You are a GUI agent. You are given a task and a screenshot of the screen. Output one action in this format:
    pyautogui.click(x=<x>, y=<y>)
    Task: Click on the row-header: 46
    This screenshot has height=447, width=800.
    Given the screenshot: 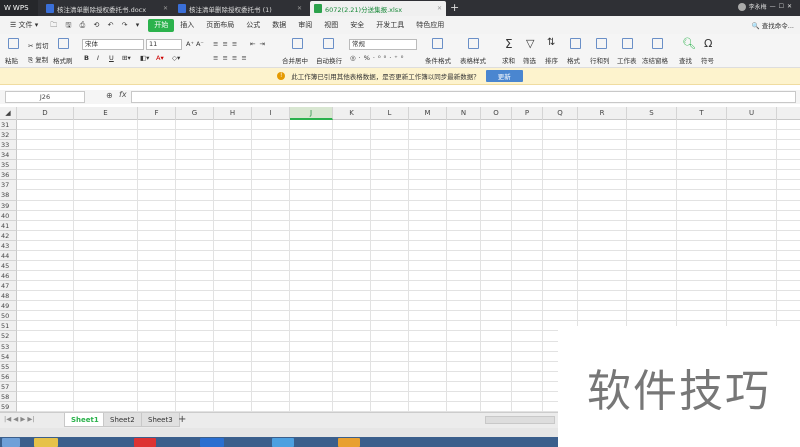 What is the action you would take?
    pyautogui.click(x=8, y=276)
    